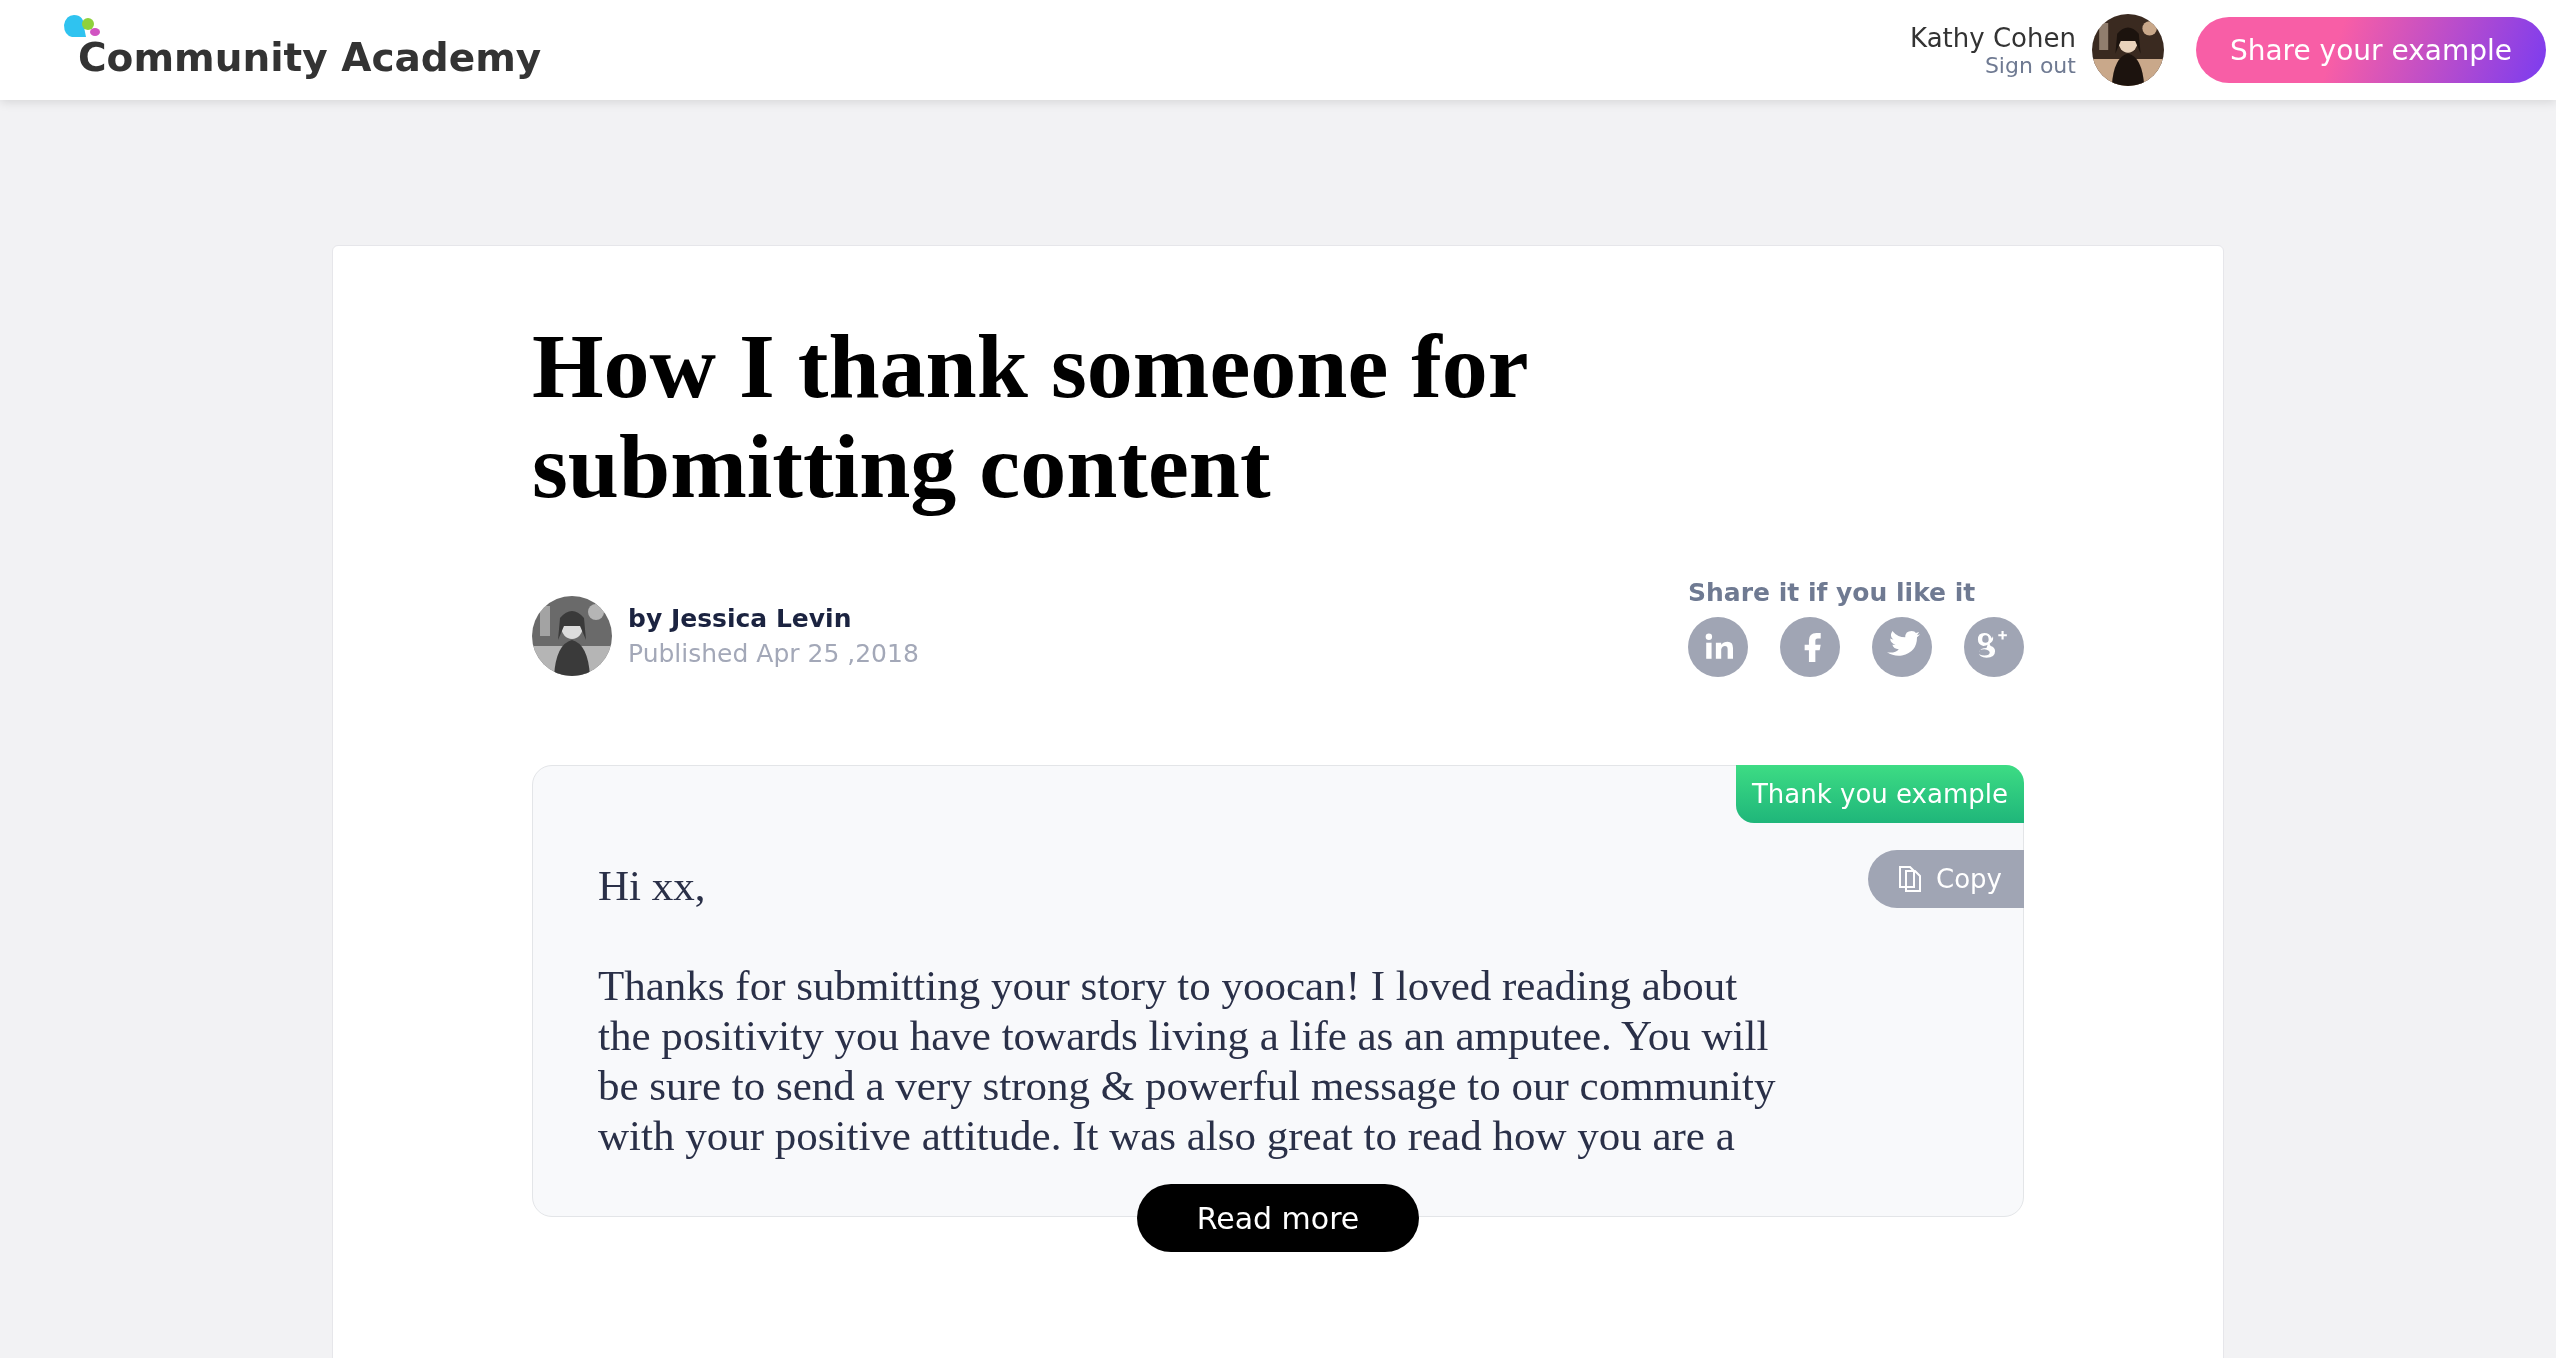  I want to click on sign-out-link: Sign out, so click(2030, 65).